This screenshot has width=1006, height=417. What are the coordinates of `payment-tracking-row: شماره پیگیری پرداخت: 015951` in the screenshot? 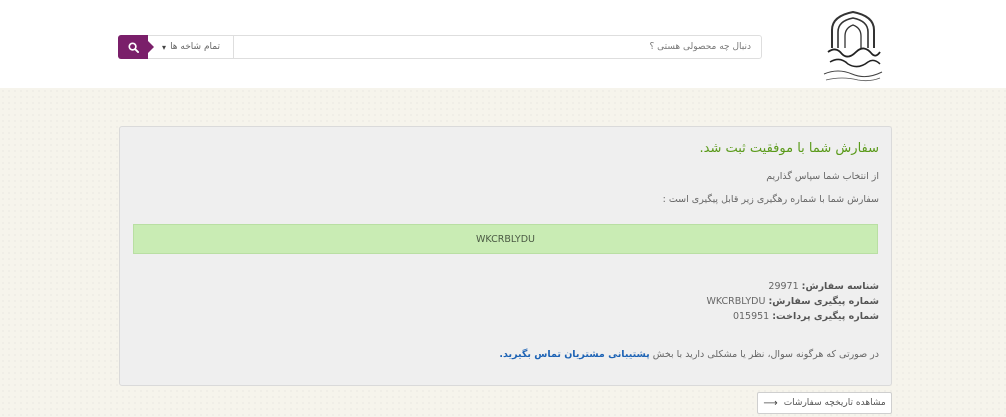 It's located at (805, 316).